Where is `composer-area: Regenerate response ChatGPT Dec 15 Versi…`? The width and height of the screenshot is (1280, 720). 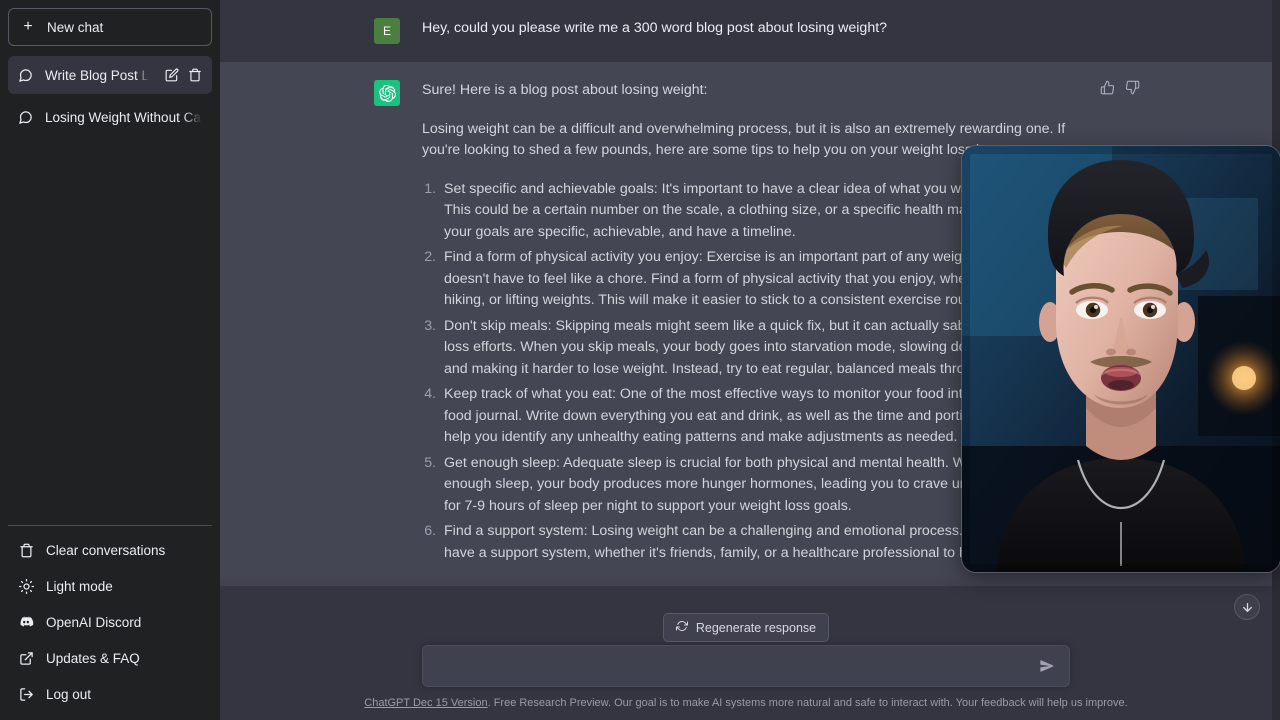
composer-area: Regenerate response ChatGPT Dec 15 Versi… is located at coordinates (746, 666).